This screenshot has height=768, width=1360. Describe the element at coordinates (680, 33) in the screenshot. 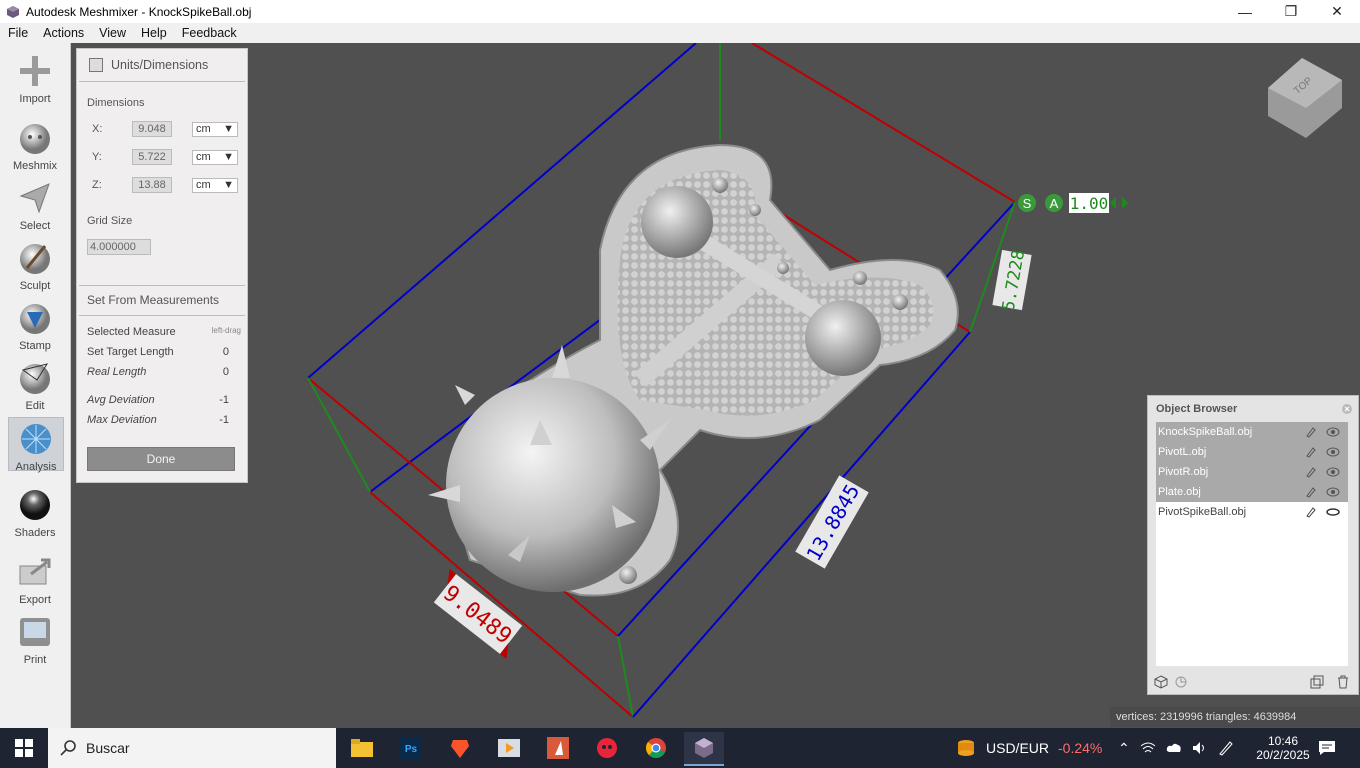

I see `menu-bar: File Actions View Help Feedback` at that location.